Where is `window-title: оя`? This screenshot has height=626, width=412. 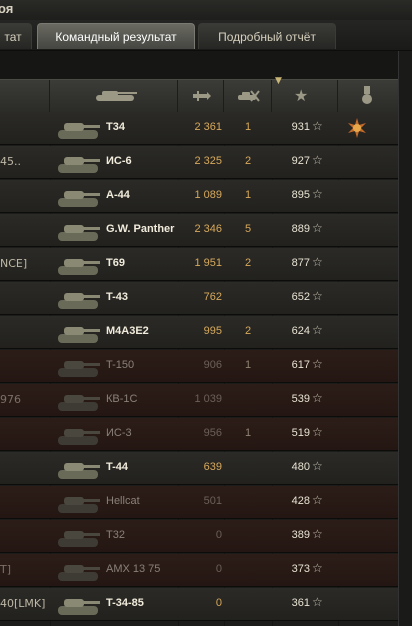
window-title: оя is located at coordinates (7, 8).